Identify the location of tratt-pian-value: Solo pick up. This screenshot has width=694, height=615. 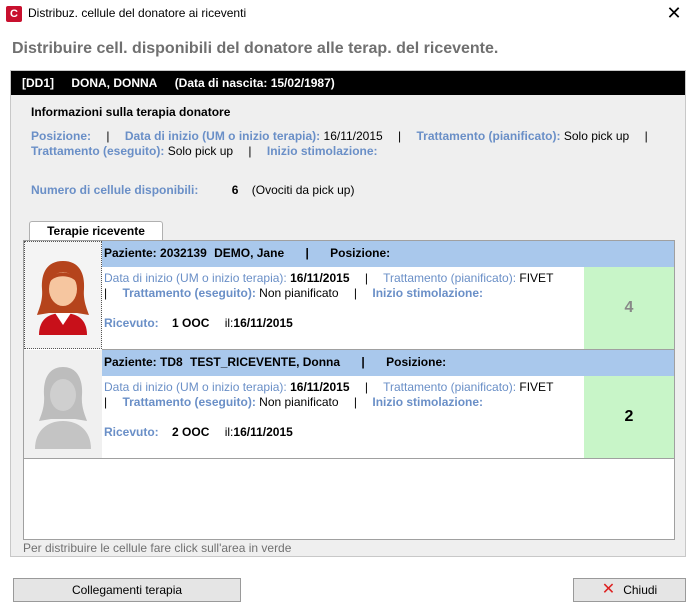
(596, 136).